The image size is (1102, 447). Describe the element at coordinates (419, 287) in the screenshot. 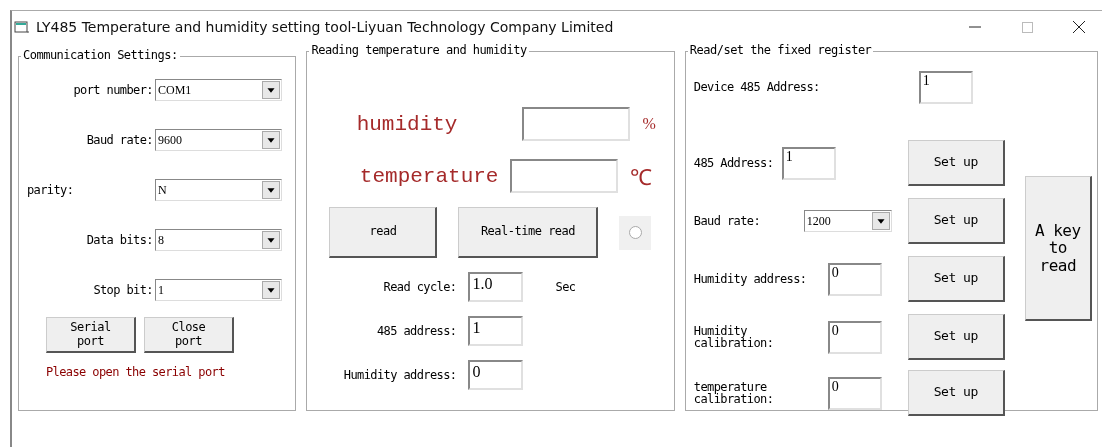

I see `field-label: Read cycle:` at that location.